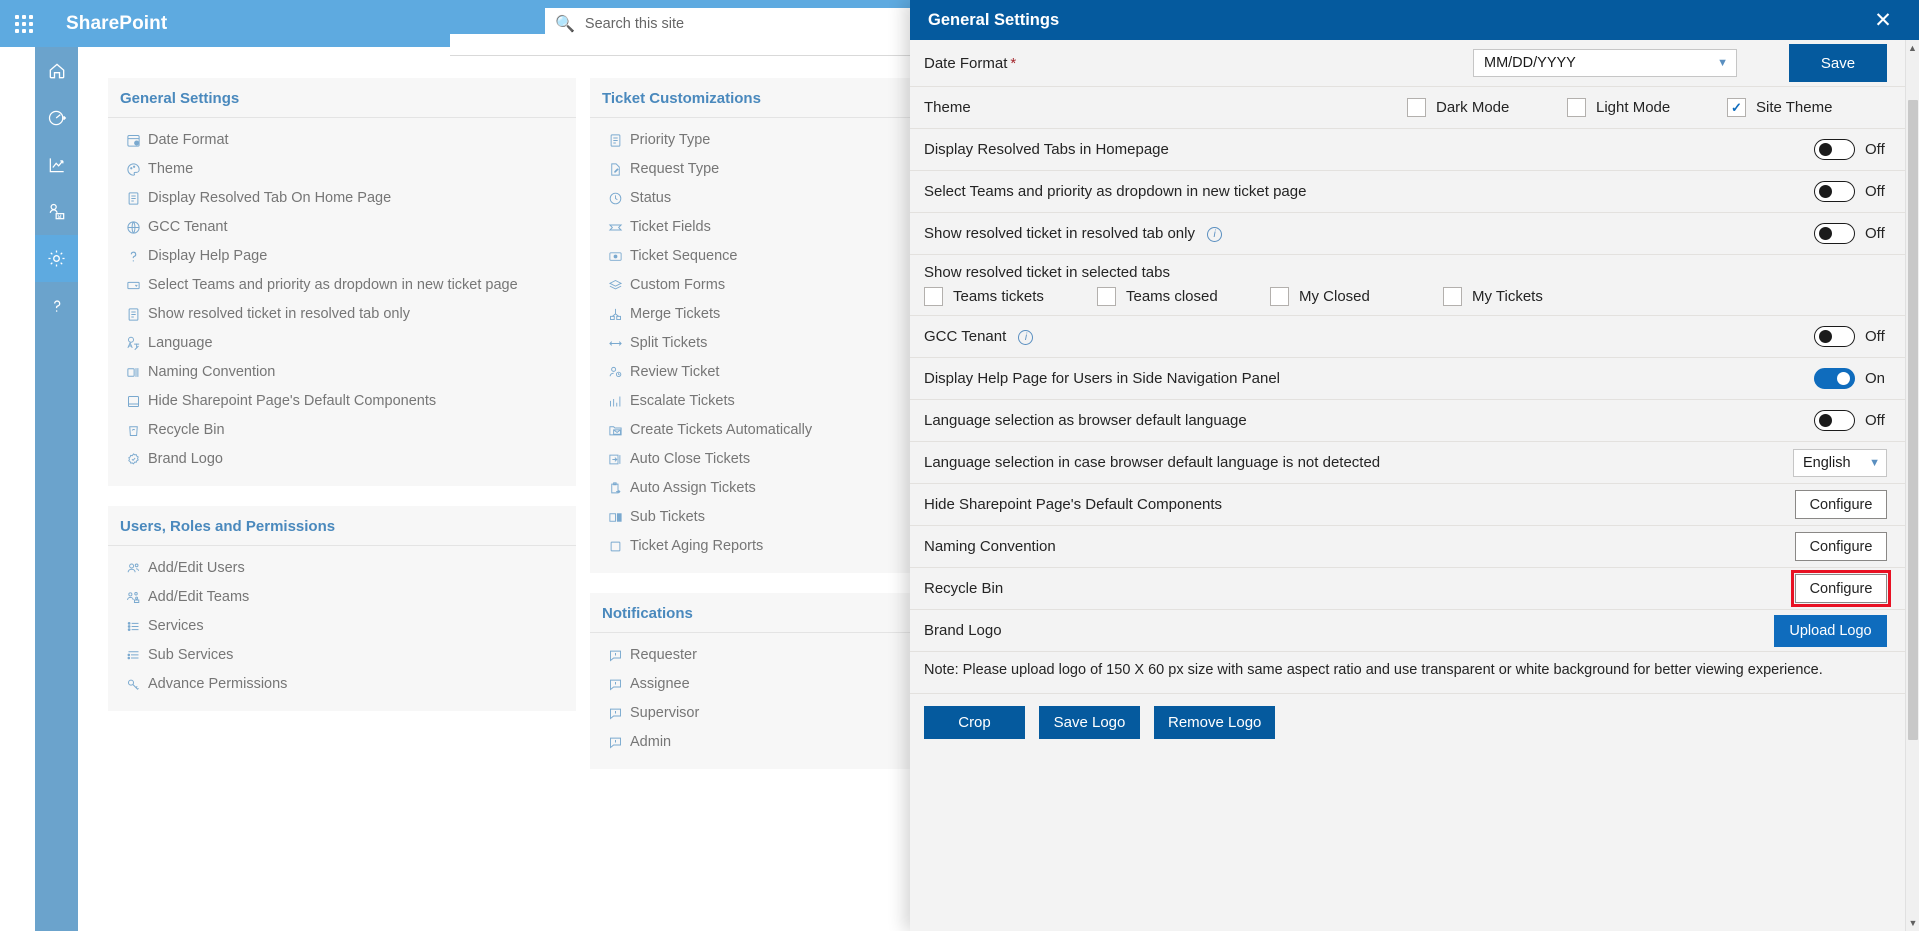 This screenshot has width=1919, height=931. I want to click on priority-list-icon, so click(619, 140).